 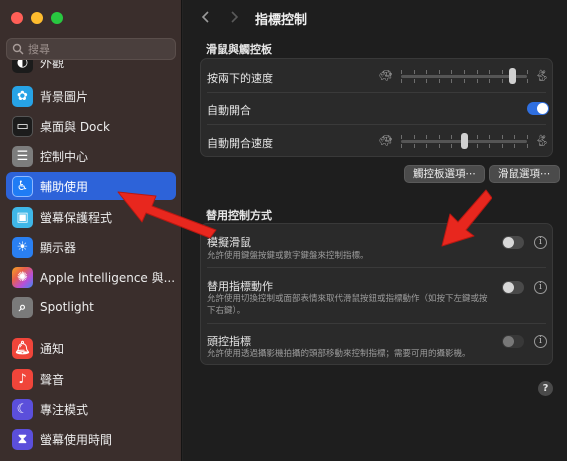 I want to click on sidebar-item-spotlight: ⌕ Spotlight, so click(x=91, y=307).